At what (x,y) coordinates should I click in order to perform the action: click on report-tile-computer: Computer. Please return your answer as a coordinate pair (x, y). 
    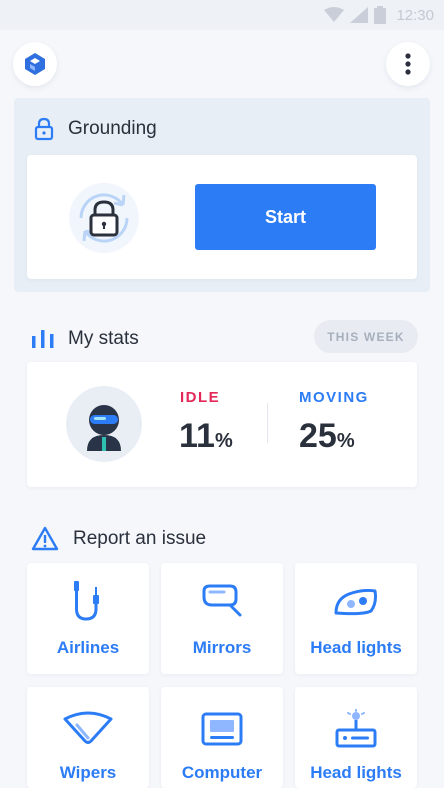
    Looking at the image, I should click on (222, 737).